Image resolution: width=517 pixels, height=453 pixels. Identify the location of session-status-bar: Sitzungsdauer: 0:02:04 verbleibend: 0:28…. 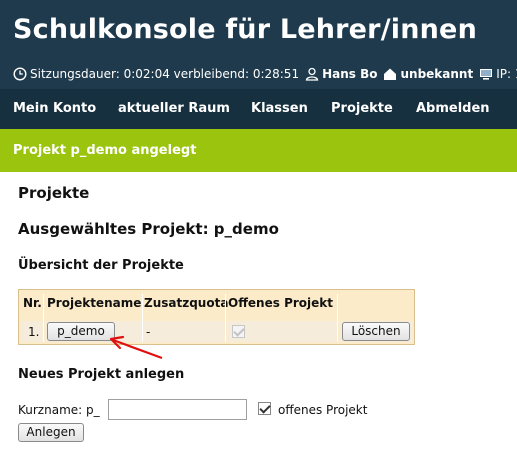
(265, 74).